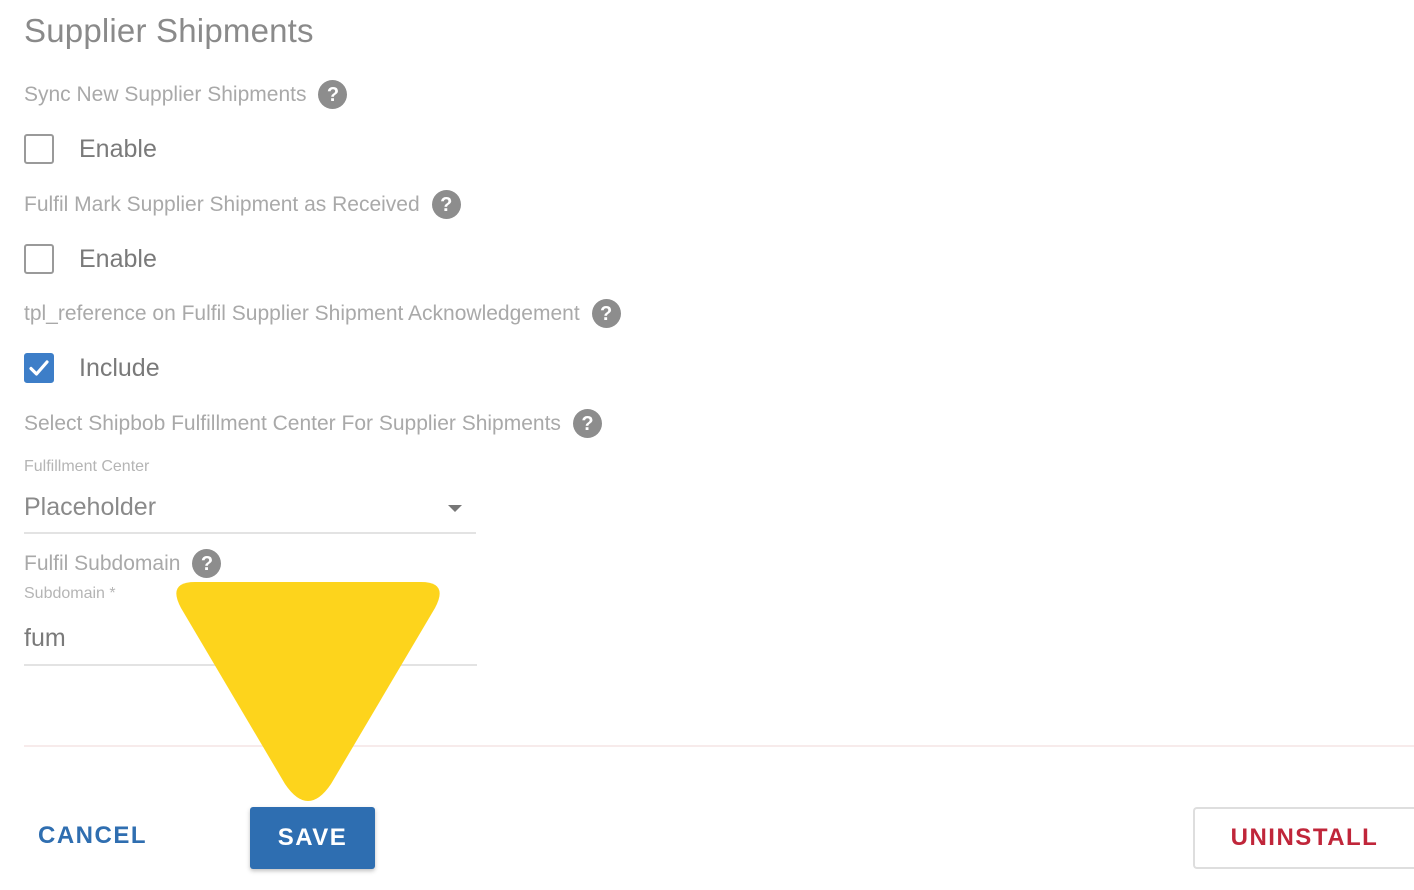  I want to click on caret-down-icon, so click(455, 508).